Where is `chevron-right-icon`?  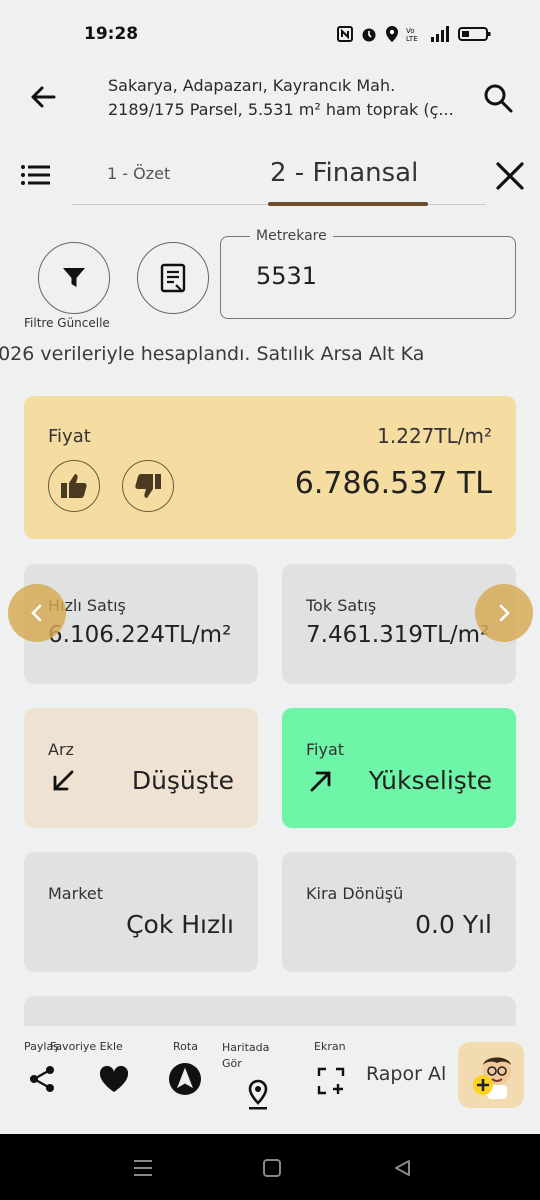 chevron-right-icon is located at coordinates (504, 613).